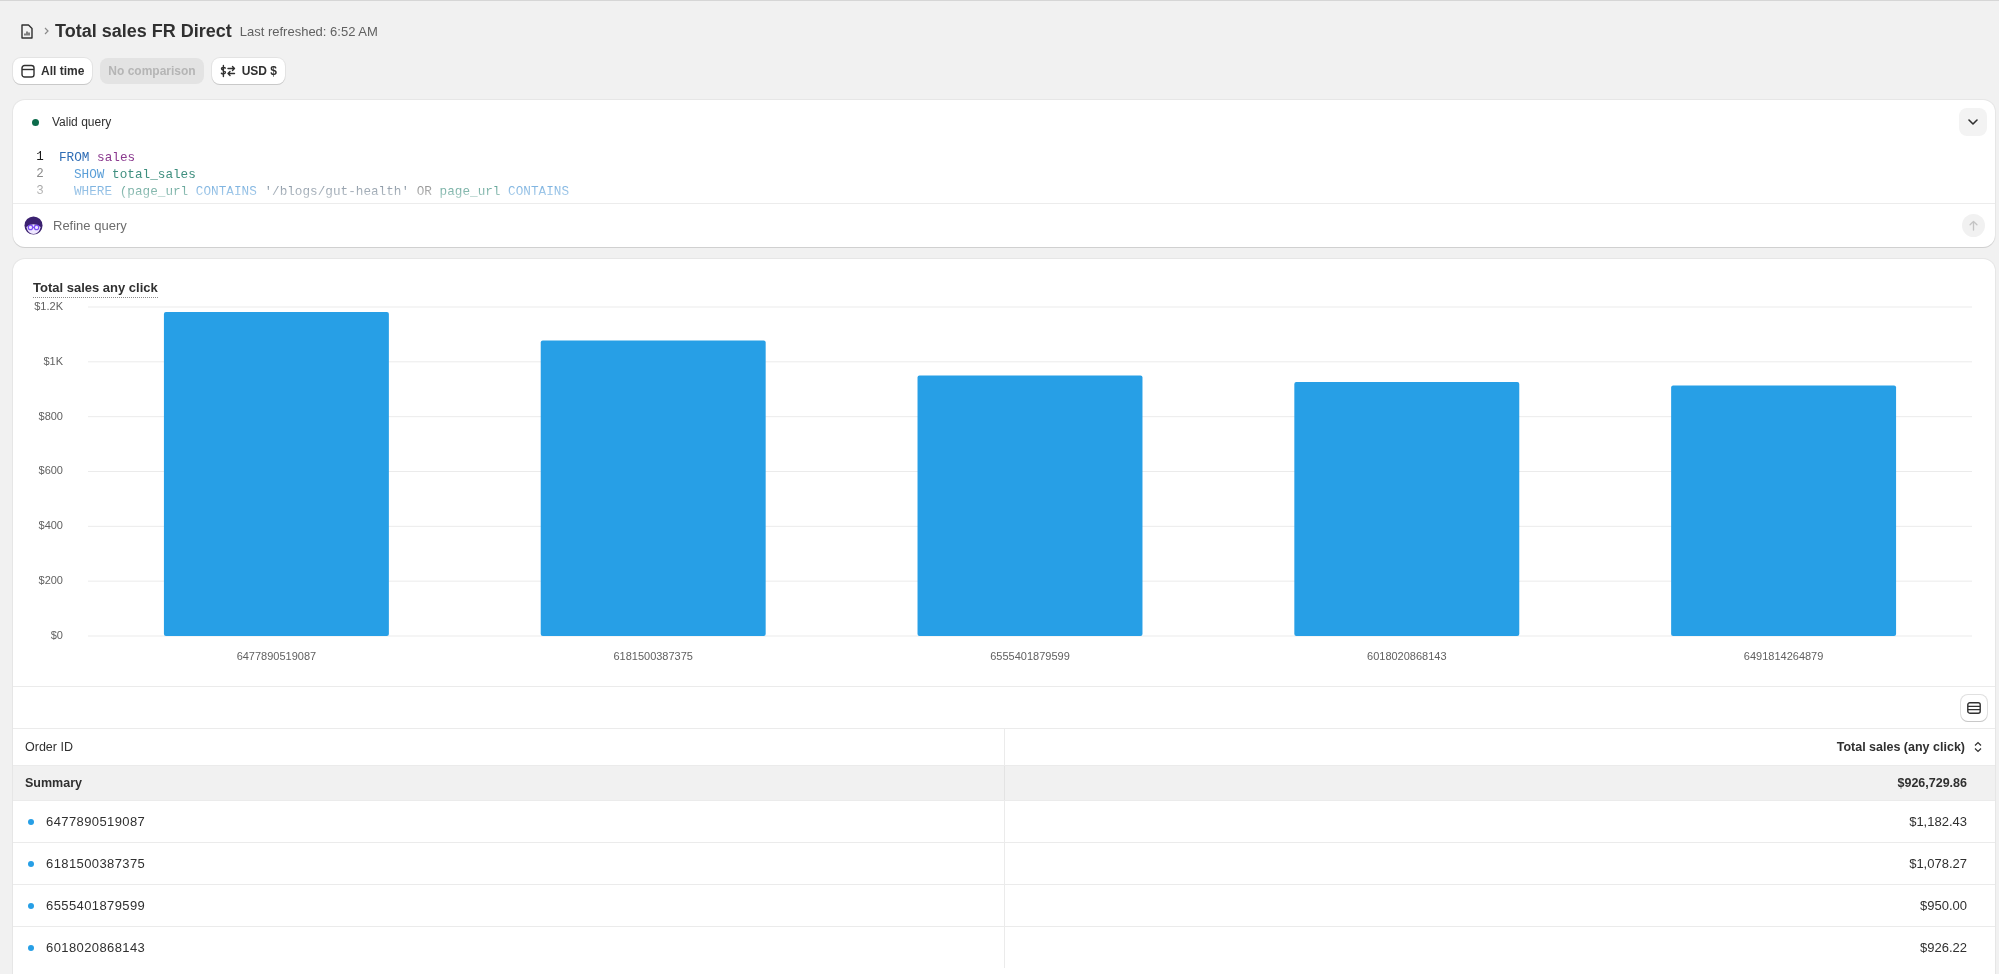 Image resolution: width=1999 pixels, height=974 pixels. Describe the element at coordinates (96, 905) in the screenshot. I see `table-cell-text: 6555401879599` at that location.